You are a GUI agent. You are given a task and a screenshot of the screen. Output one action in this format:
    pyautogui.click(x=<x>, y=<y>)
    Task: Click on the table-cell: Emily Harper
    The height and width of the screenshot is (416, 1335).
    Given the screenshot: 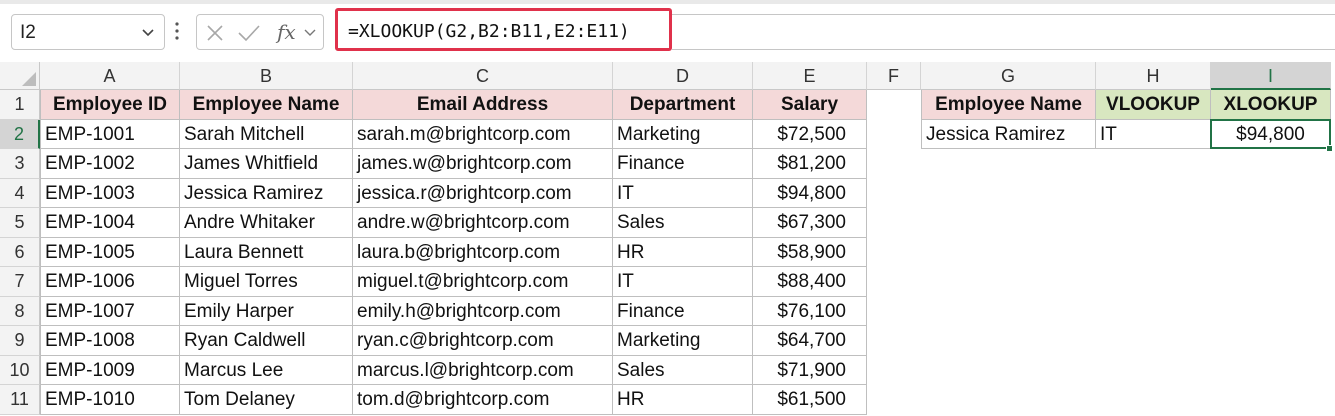 What is the action you would take?
    pyautogui.click(x=266, y=311)
    